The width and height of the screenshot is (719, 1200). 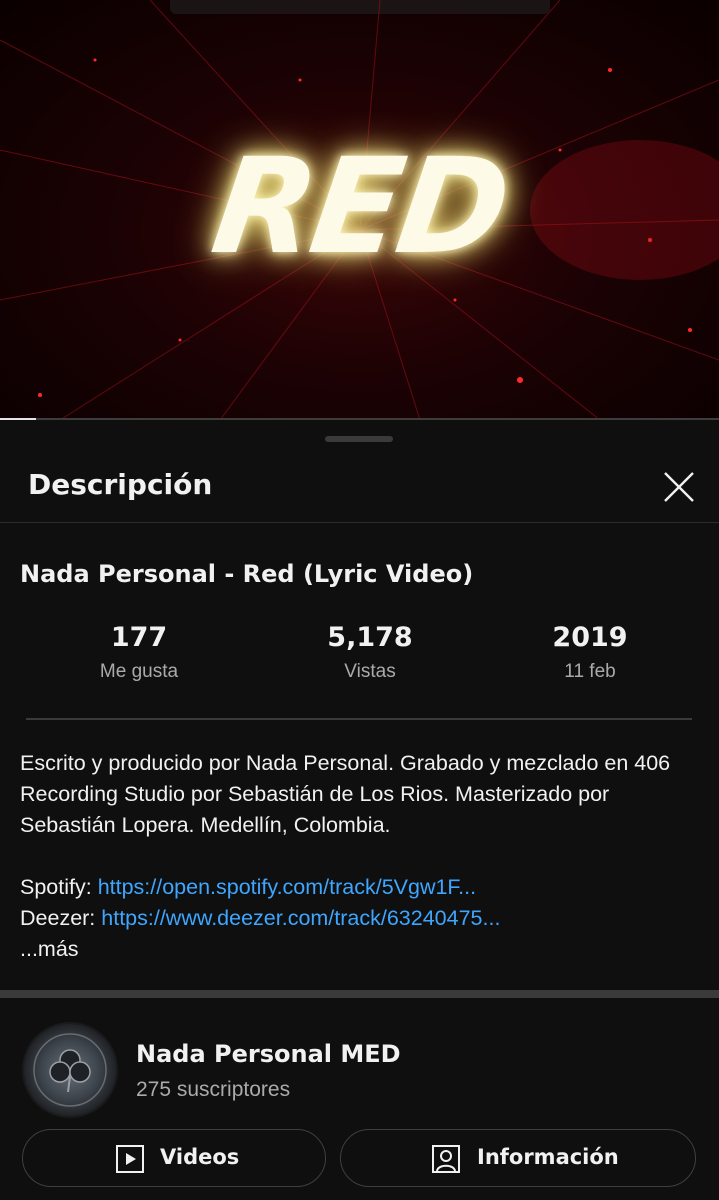 What do you see at coordinates (359, 719) in the screenshot?
I see `divider` at bounding box center [359, 719].